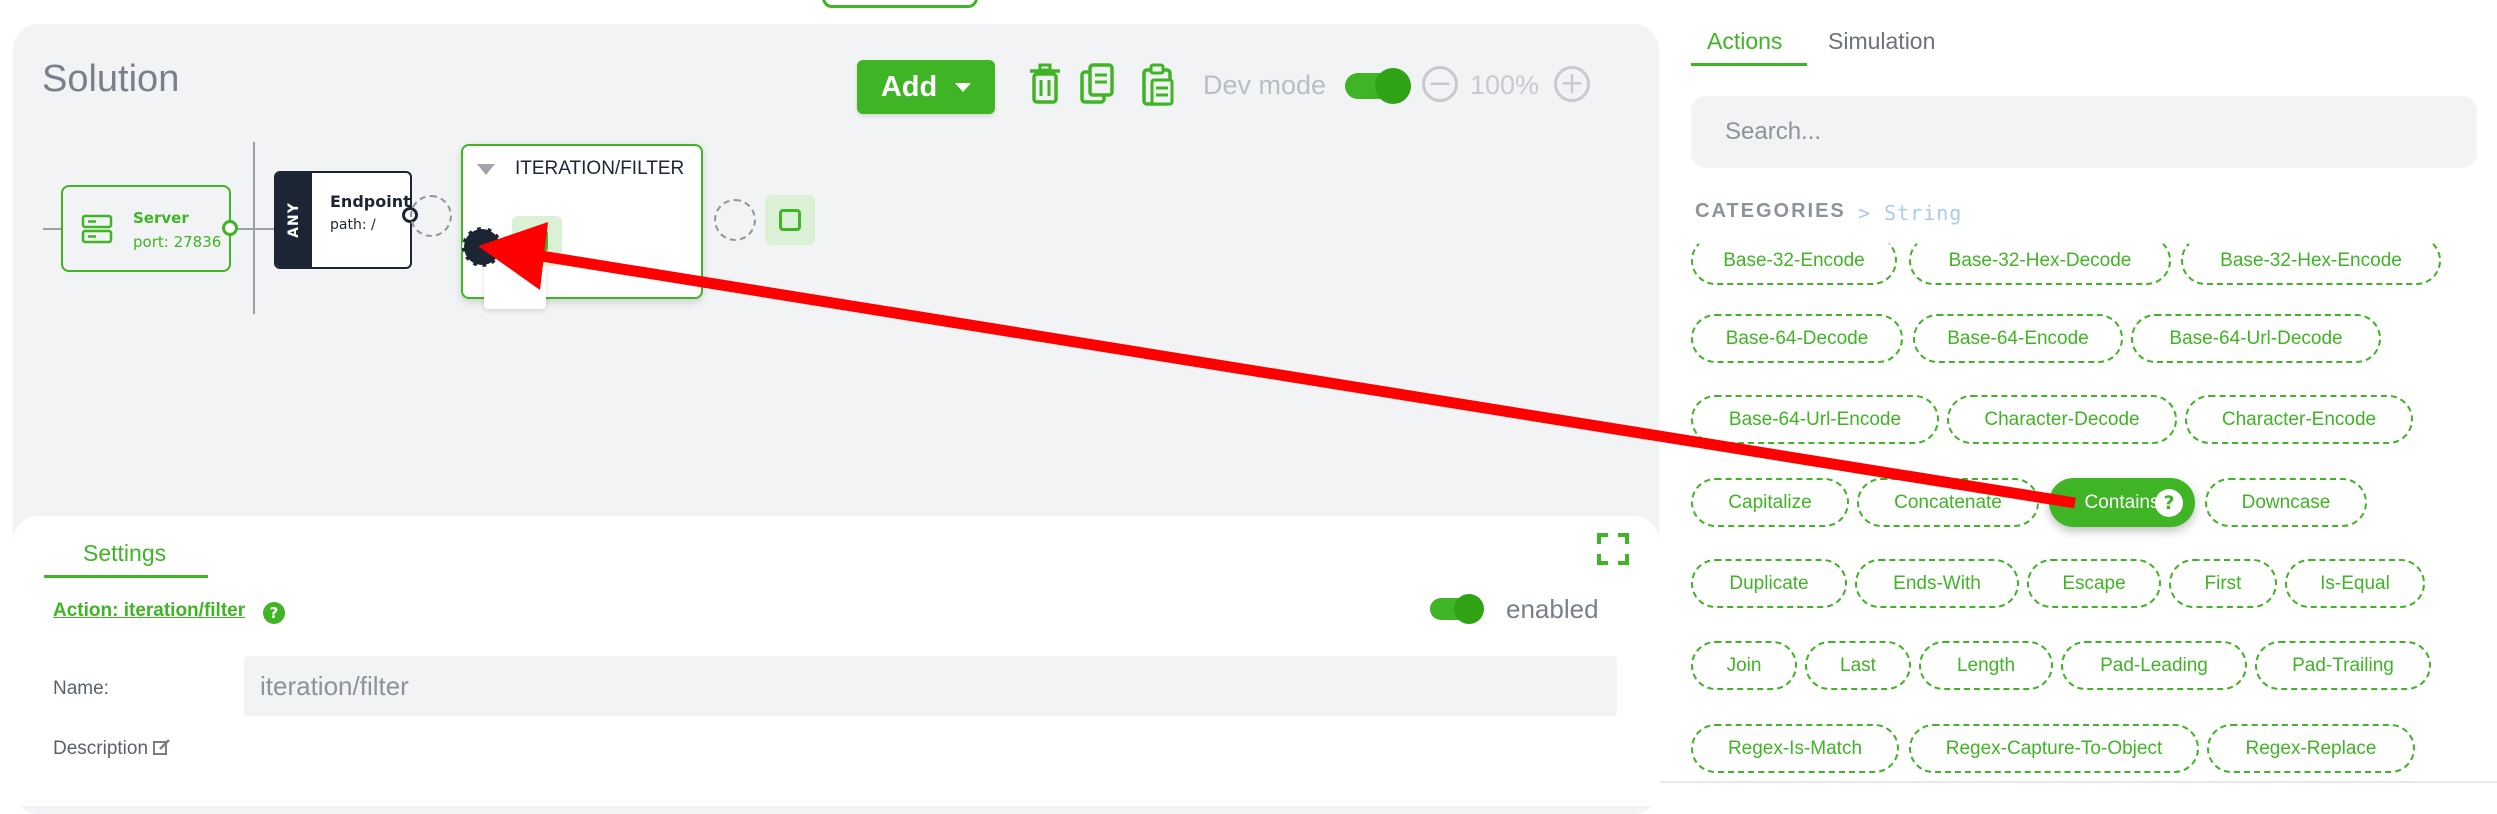  I want to click on trash-icon, so click(1045, 85).